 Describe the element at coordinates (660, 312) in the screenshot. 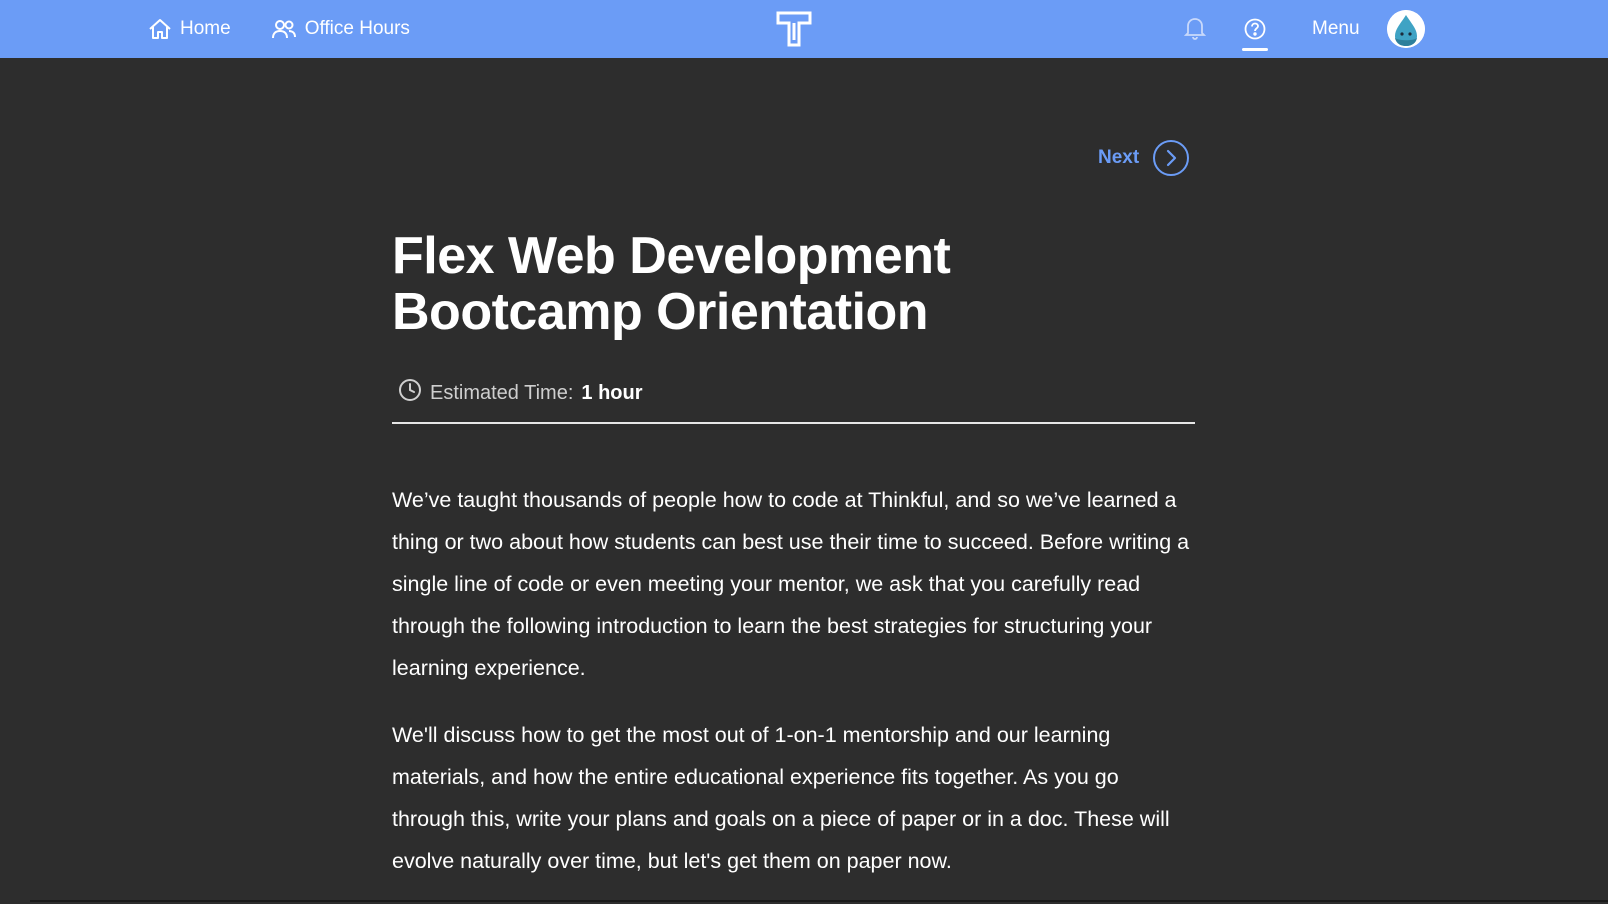

I see `title-line-2: Bootcamp Orientation` at that location.